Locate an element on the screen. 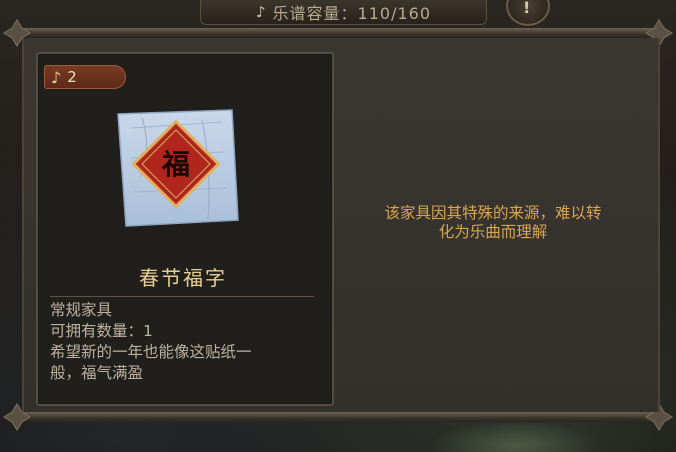  description-line2: 化为乐曲而理解 is located at coordinates (493, 232).